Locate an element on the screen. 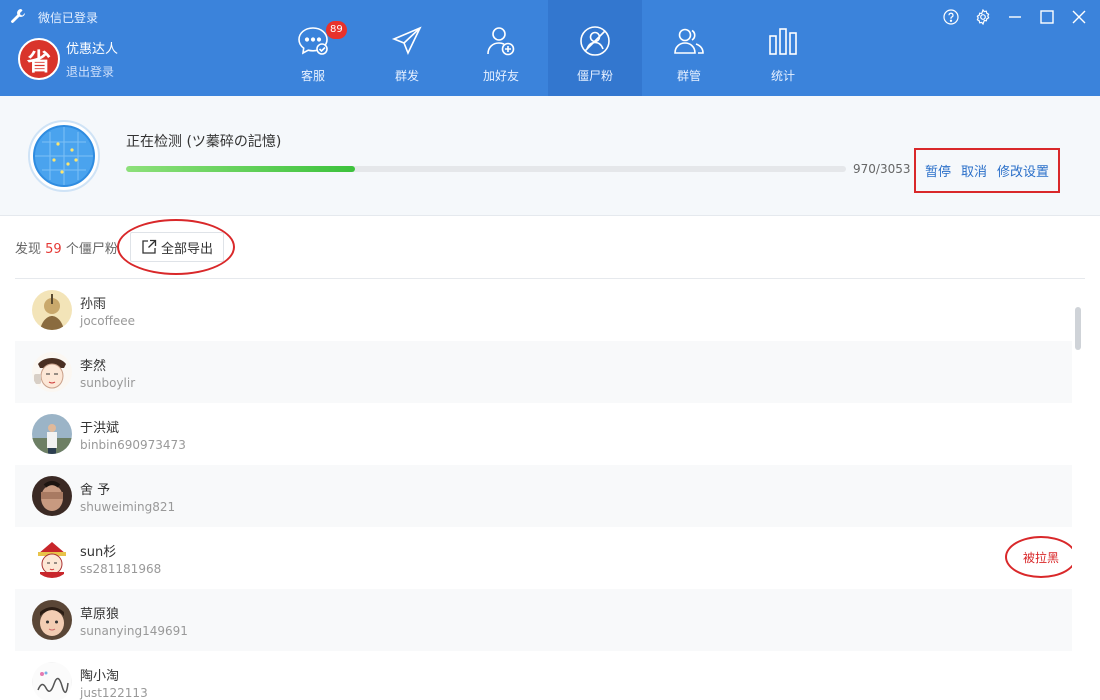 The height and width of the screenshot is (700, 1100). close-button is located at coordinates (1079, 17).